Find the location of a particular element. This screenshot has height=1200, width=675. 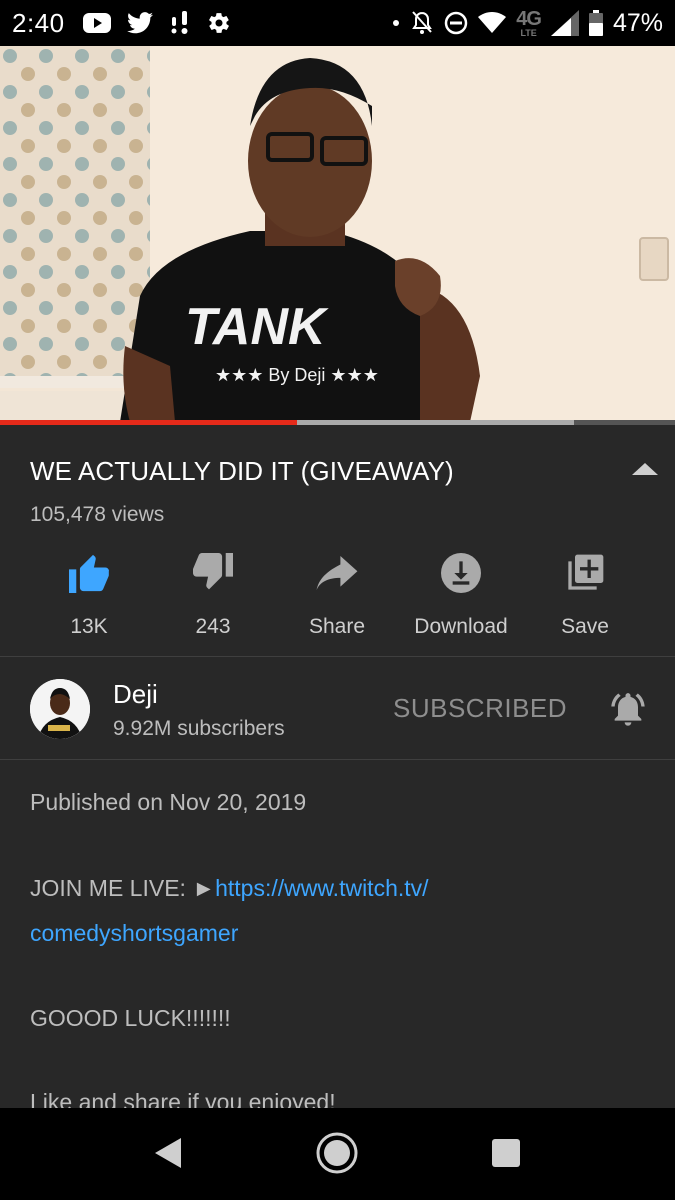

back-button is located at coordinates (168, 1155).